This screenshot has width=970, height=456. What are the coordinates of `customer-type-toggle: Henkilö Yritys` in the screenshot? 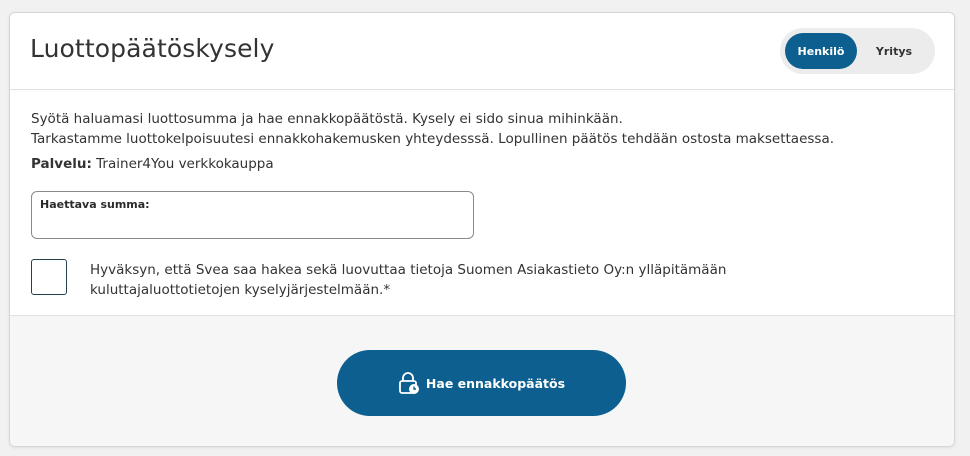 It's located at (857, 51).